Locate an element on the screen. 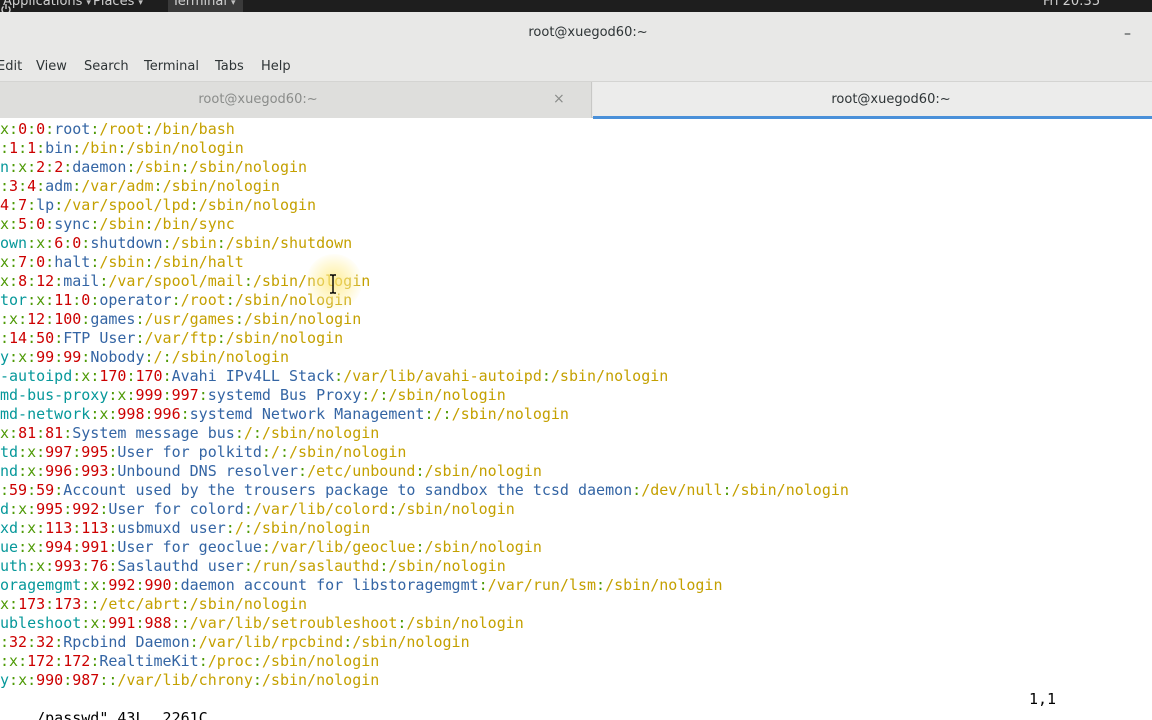 The height and width of the screenshot is (720, 1152). passwd-line: x:7:0:halt:/sbin:/sbin/halt is located at coordinates (424, 262).